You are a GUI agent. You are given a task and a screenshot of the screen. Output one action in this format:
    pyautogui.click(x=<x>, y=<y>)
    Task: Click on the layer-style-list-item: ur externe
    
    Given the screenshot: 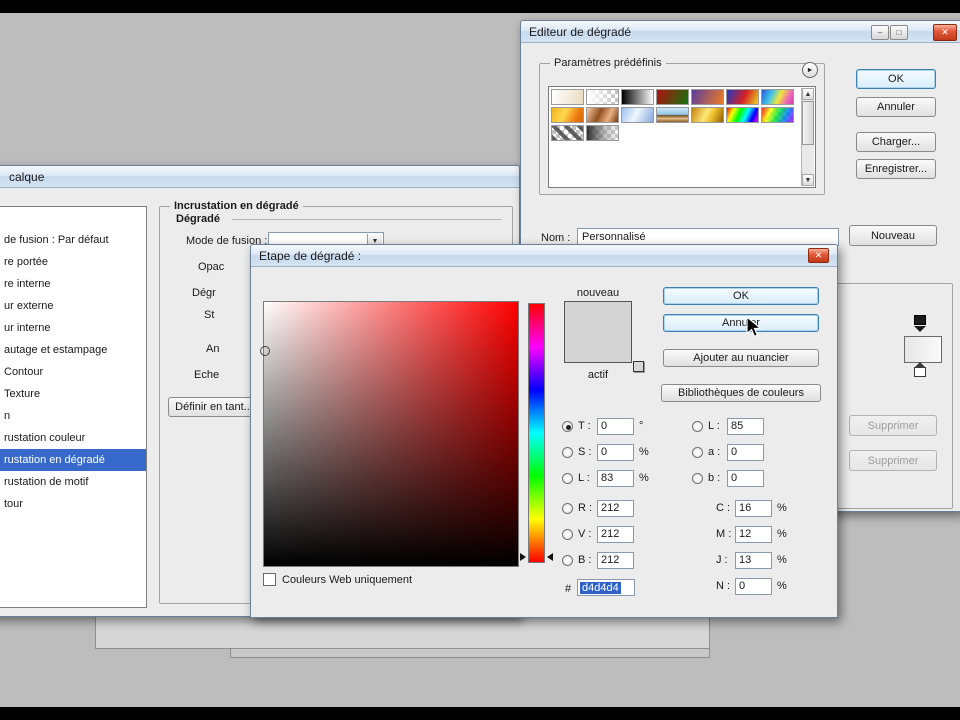 What is the action you would take?
    pyautogui.click(x=73, y=306)
    